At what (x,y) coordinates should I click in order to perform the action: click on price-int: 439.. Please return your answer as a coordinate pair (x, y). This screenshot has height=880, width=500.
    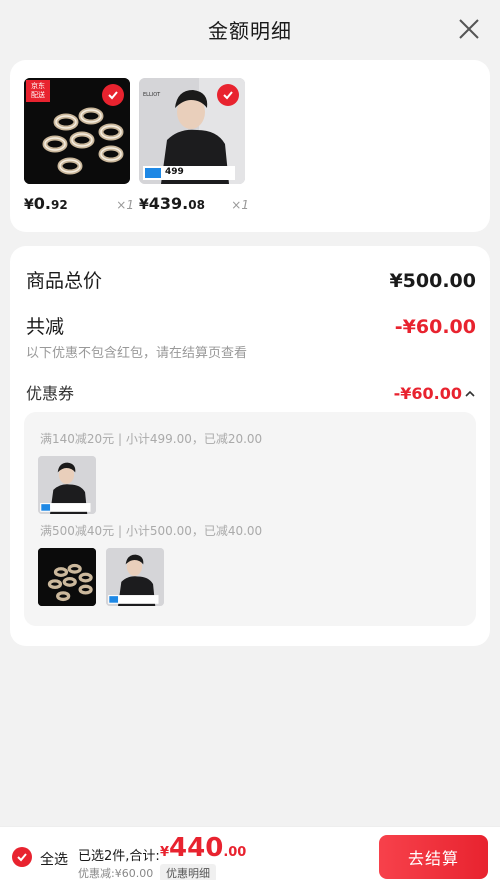
    Looking at the image, I should click on (168, 203).